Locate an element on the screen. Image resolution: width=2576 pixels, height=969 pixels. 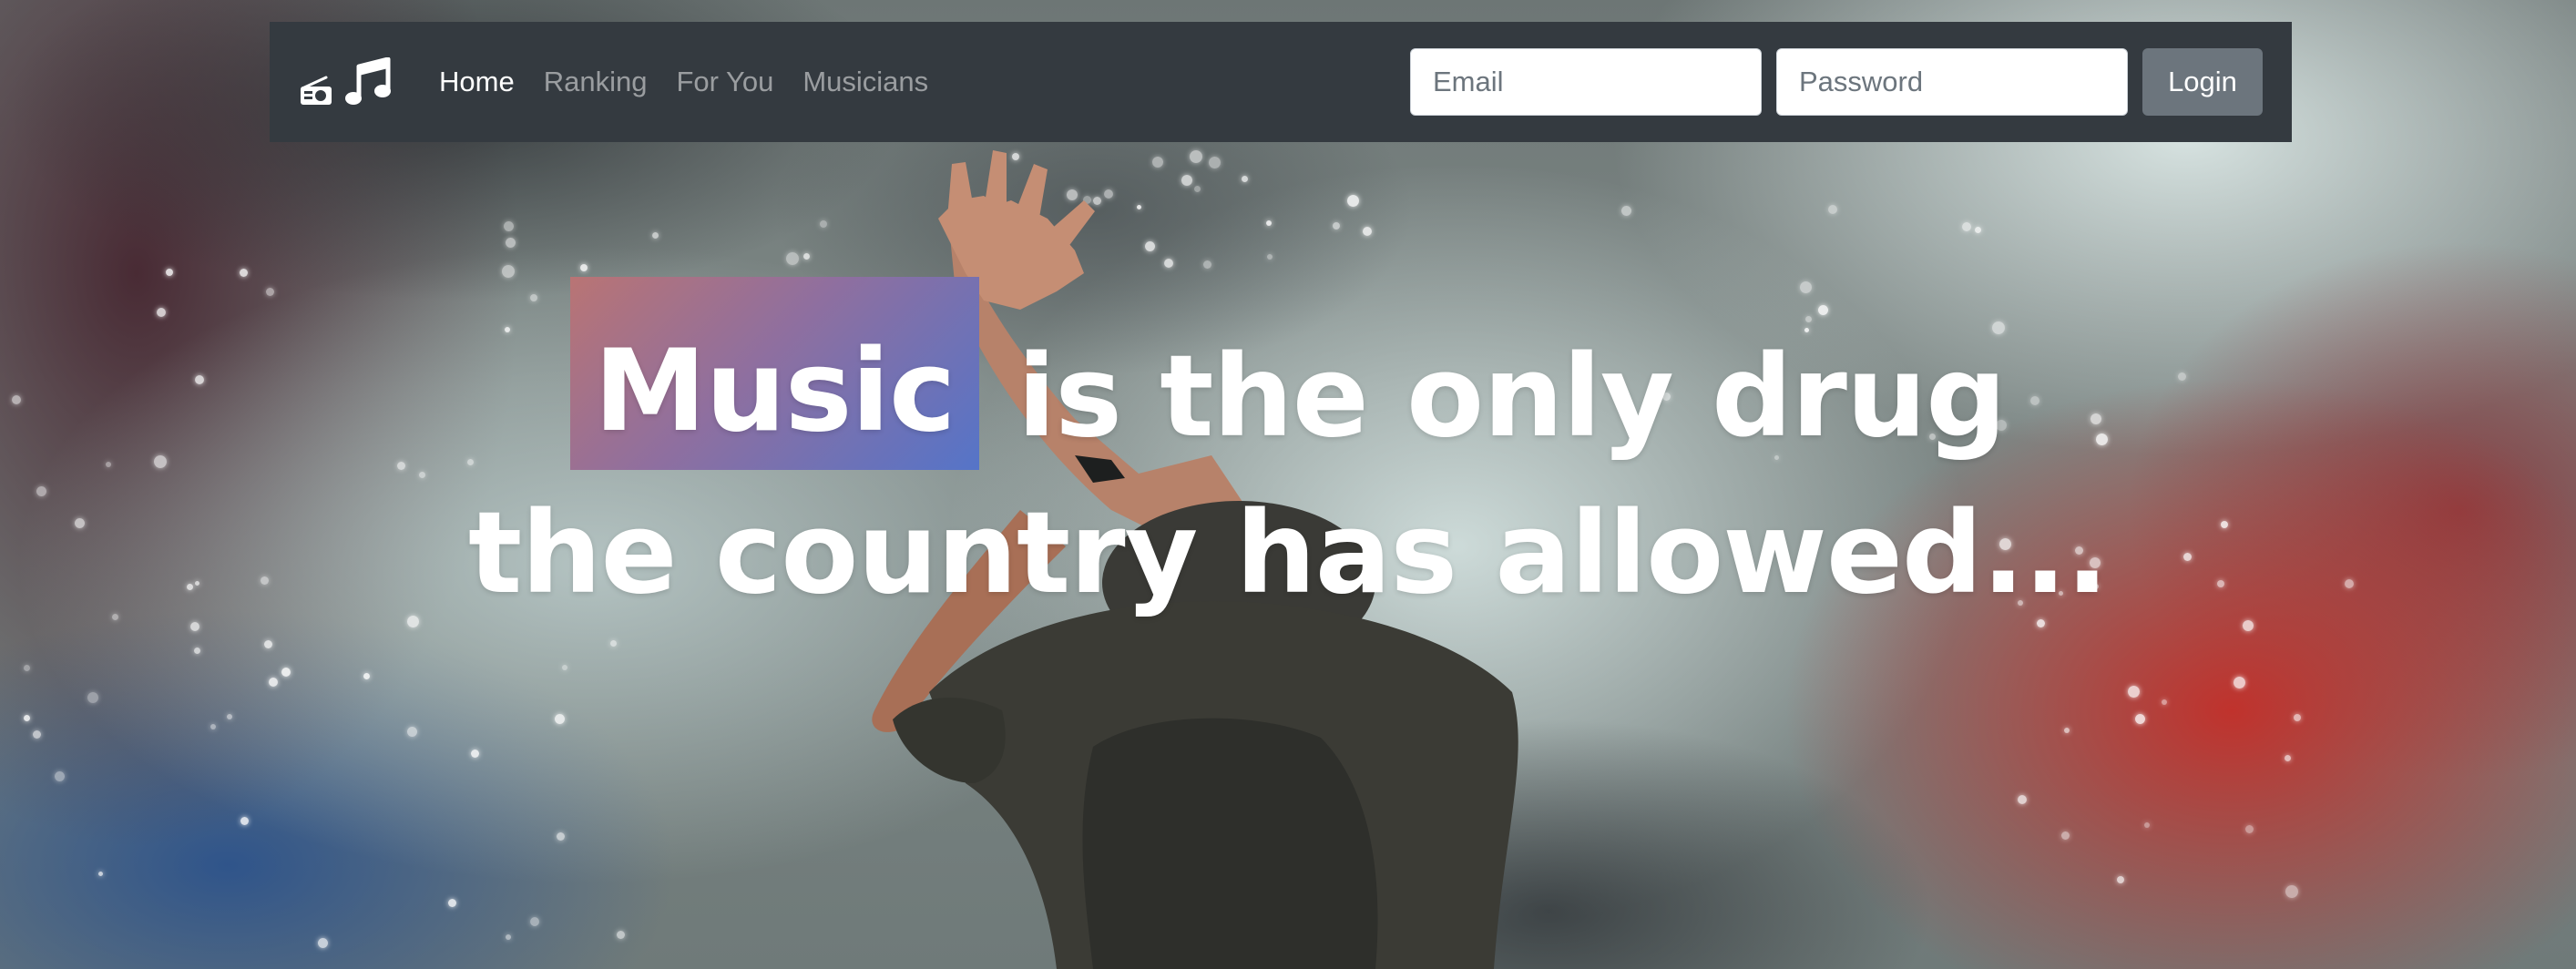
email-input is located at coordinates (1586, 82).